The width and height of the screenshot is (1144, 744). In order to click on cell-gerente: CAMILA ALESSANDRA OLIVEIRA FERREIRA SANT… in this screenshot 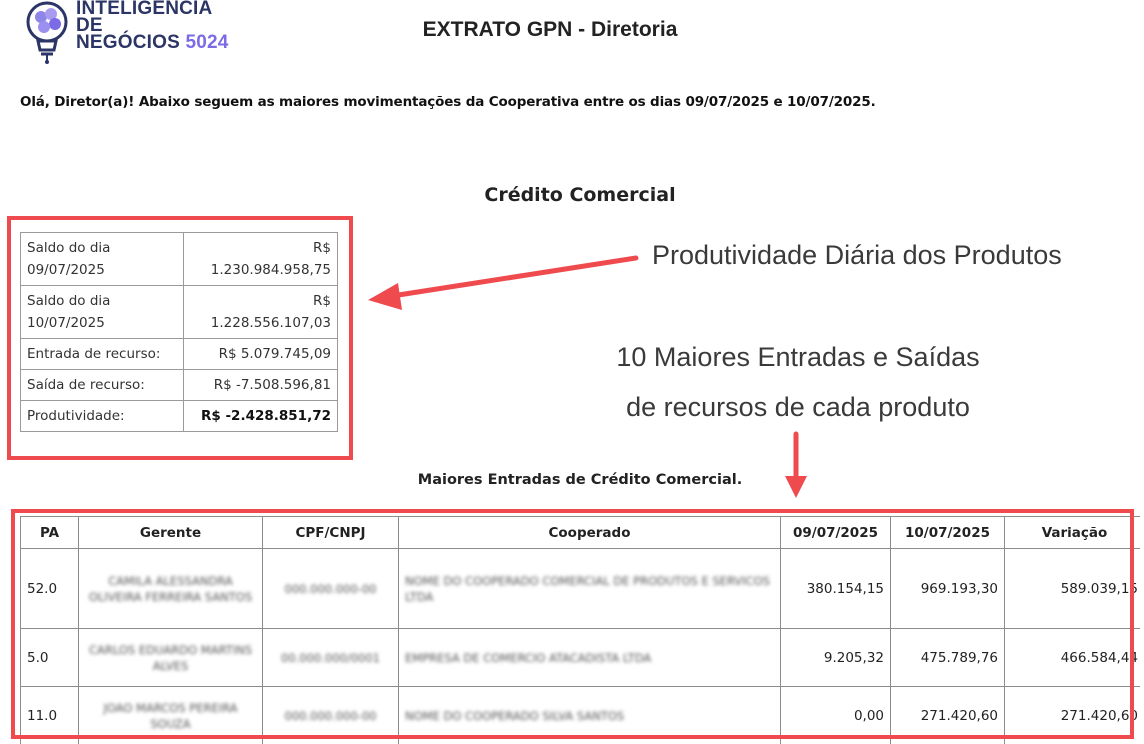, I will do `click(170, 588)`.